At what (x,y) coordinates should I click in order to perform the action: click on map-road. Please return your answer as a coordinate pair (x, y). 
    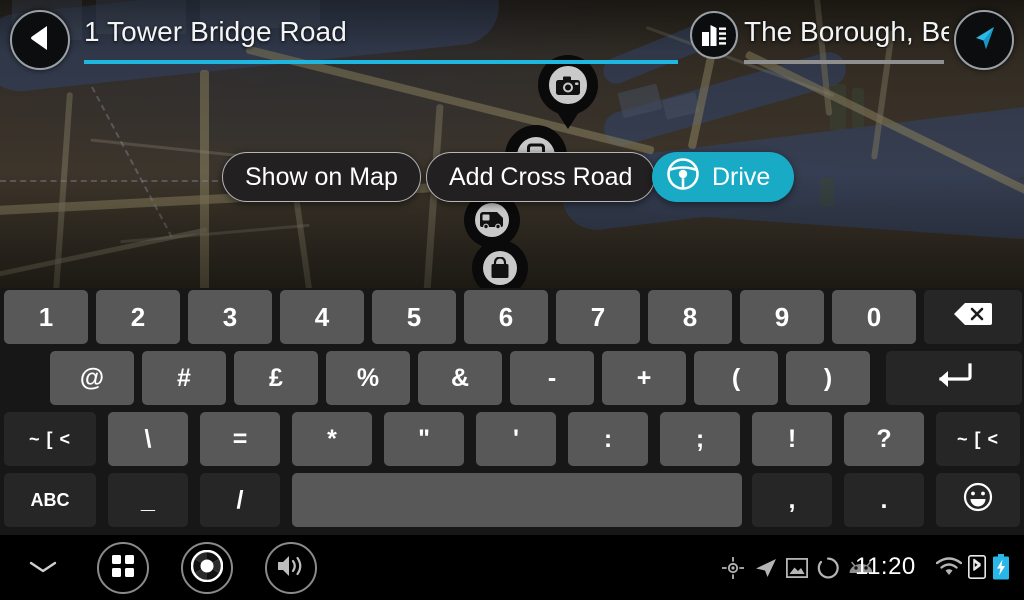
    Looking at the image, I should click on (303, 244).